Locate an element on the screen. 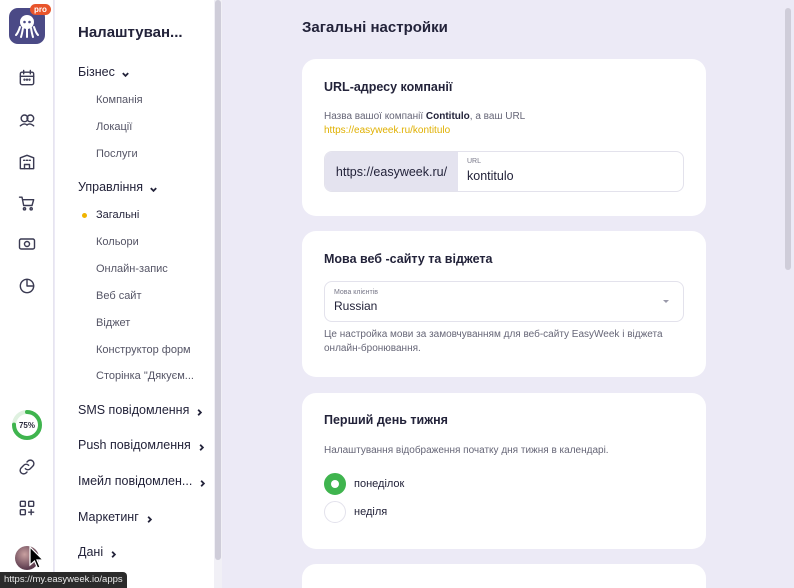 This screenshot has height=588, width=794. radio-sunday: неділя is located at coordinates (355, 512).